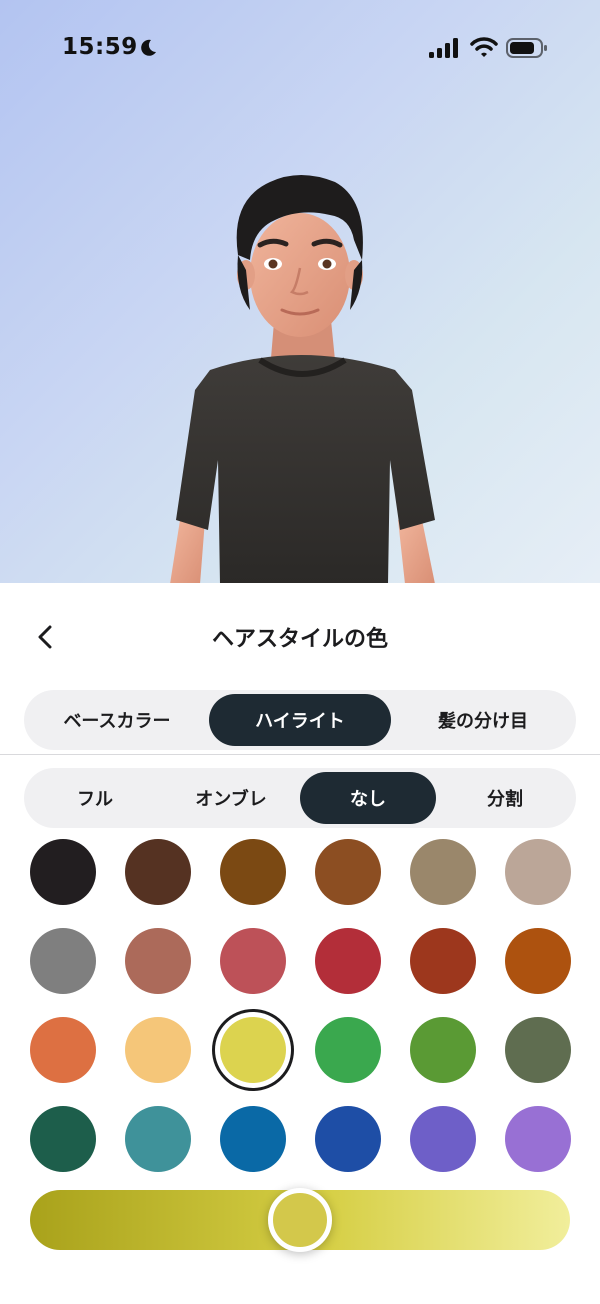 This screenshot has width=600, height=1304. I want to click on color-swatch-selected, so click(253, 1050).